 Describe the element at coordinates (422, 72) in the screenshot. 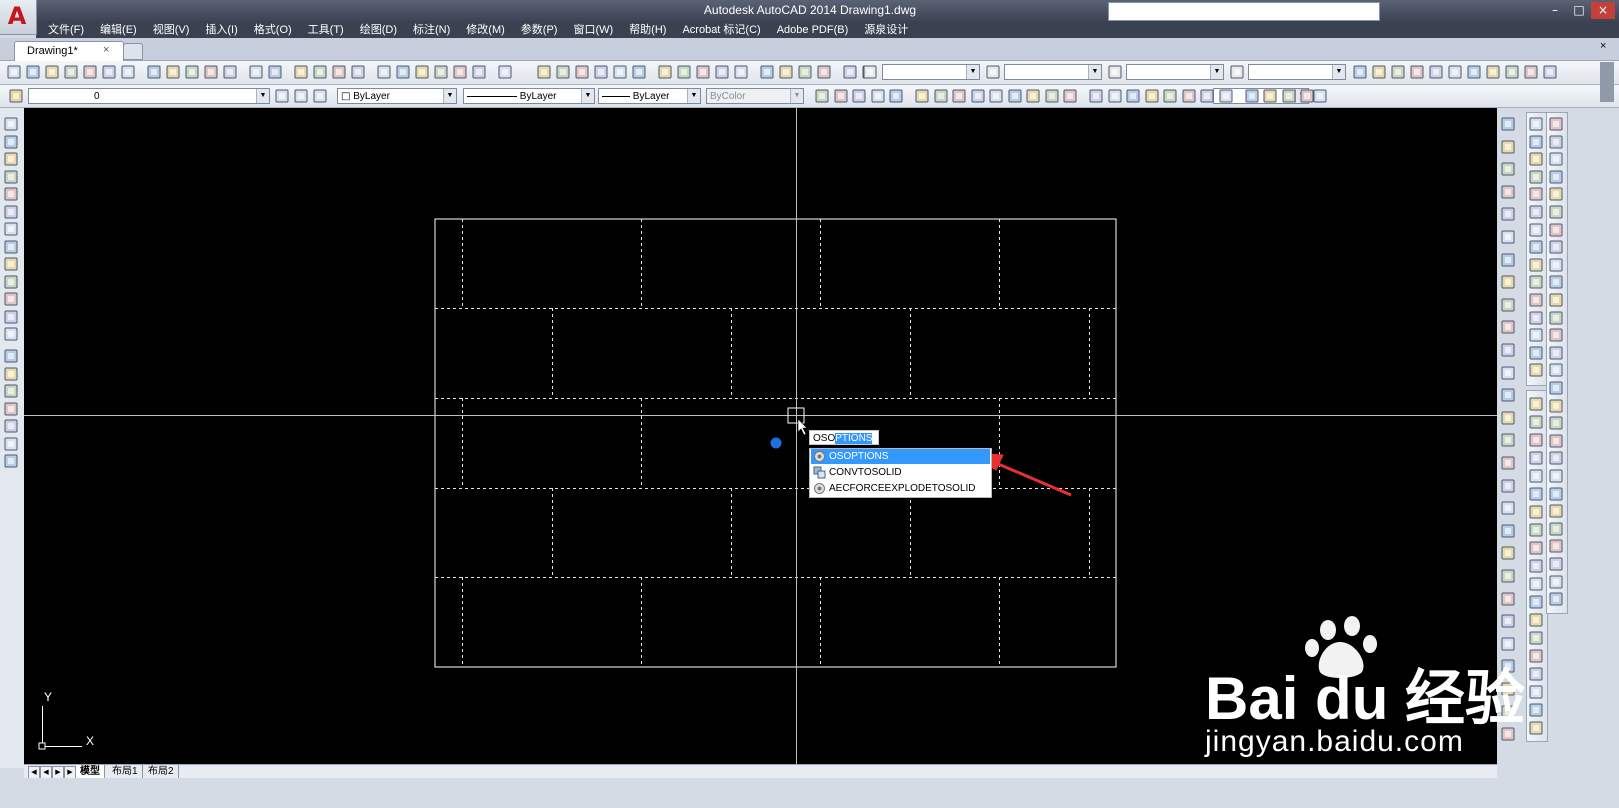

I see `tool-palette-icon` at that location.